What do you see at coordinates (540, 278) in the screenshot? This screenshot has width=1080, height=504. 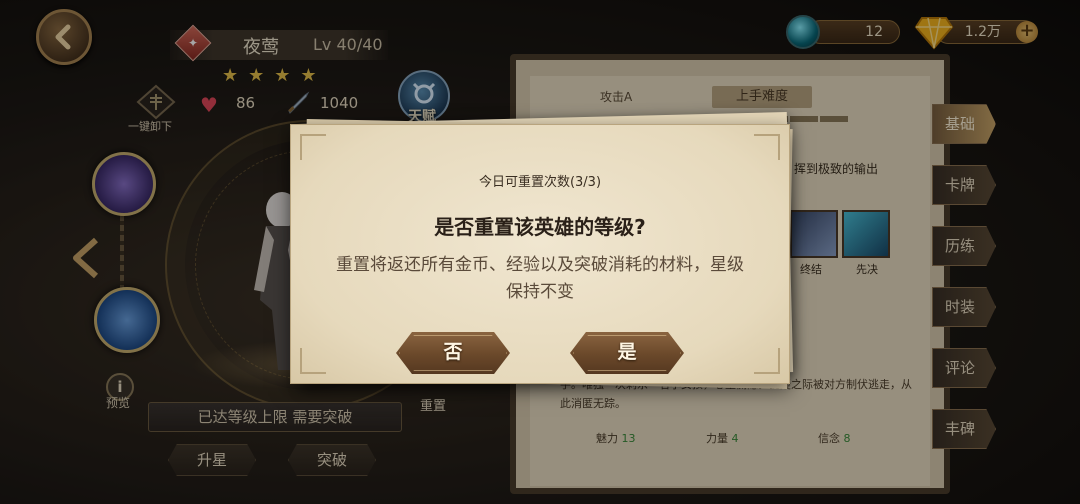 I see `dialog-message: 重置将返还所有金币、经验以及突破消耗的材料，星级保持不变` at bounding box center [540, 278].